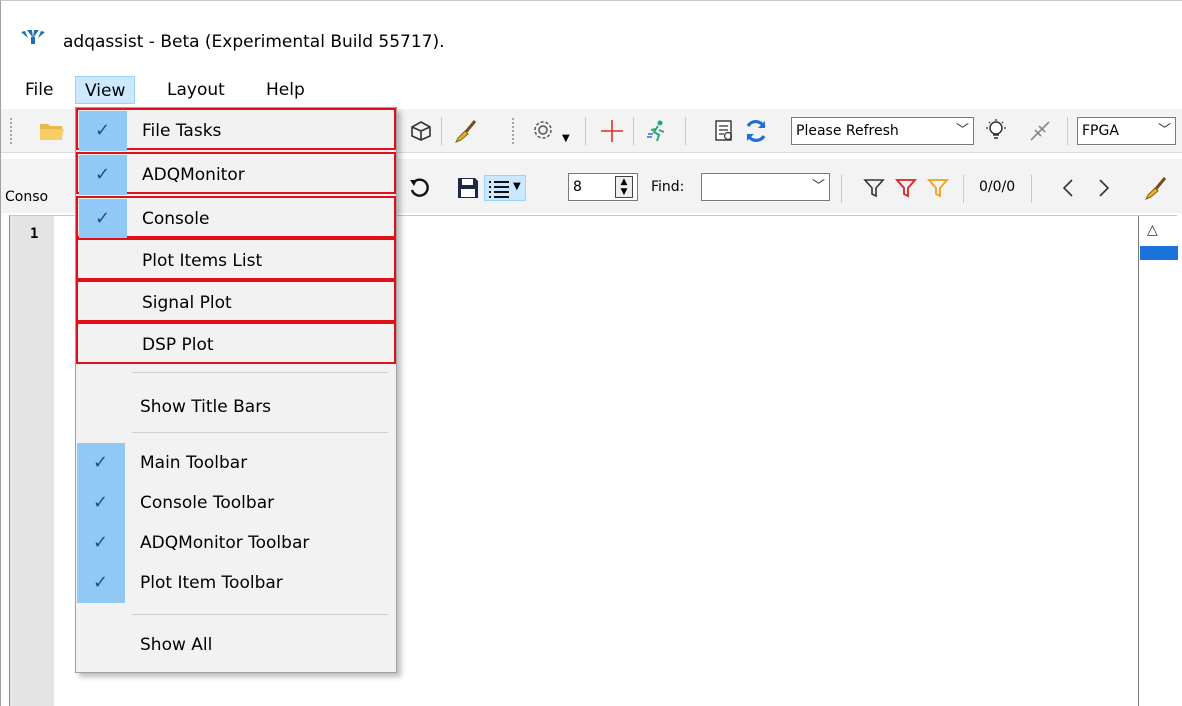  Describe the element at coordinates (193, 175) in the screenshot. I see `menu-item-label: ADQMonitor` at that location.